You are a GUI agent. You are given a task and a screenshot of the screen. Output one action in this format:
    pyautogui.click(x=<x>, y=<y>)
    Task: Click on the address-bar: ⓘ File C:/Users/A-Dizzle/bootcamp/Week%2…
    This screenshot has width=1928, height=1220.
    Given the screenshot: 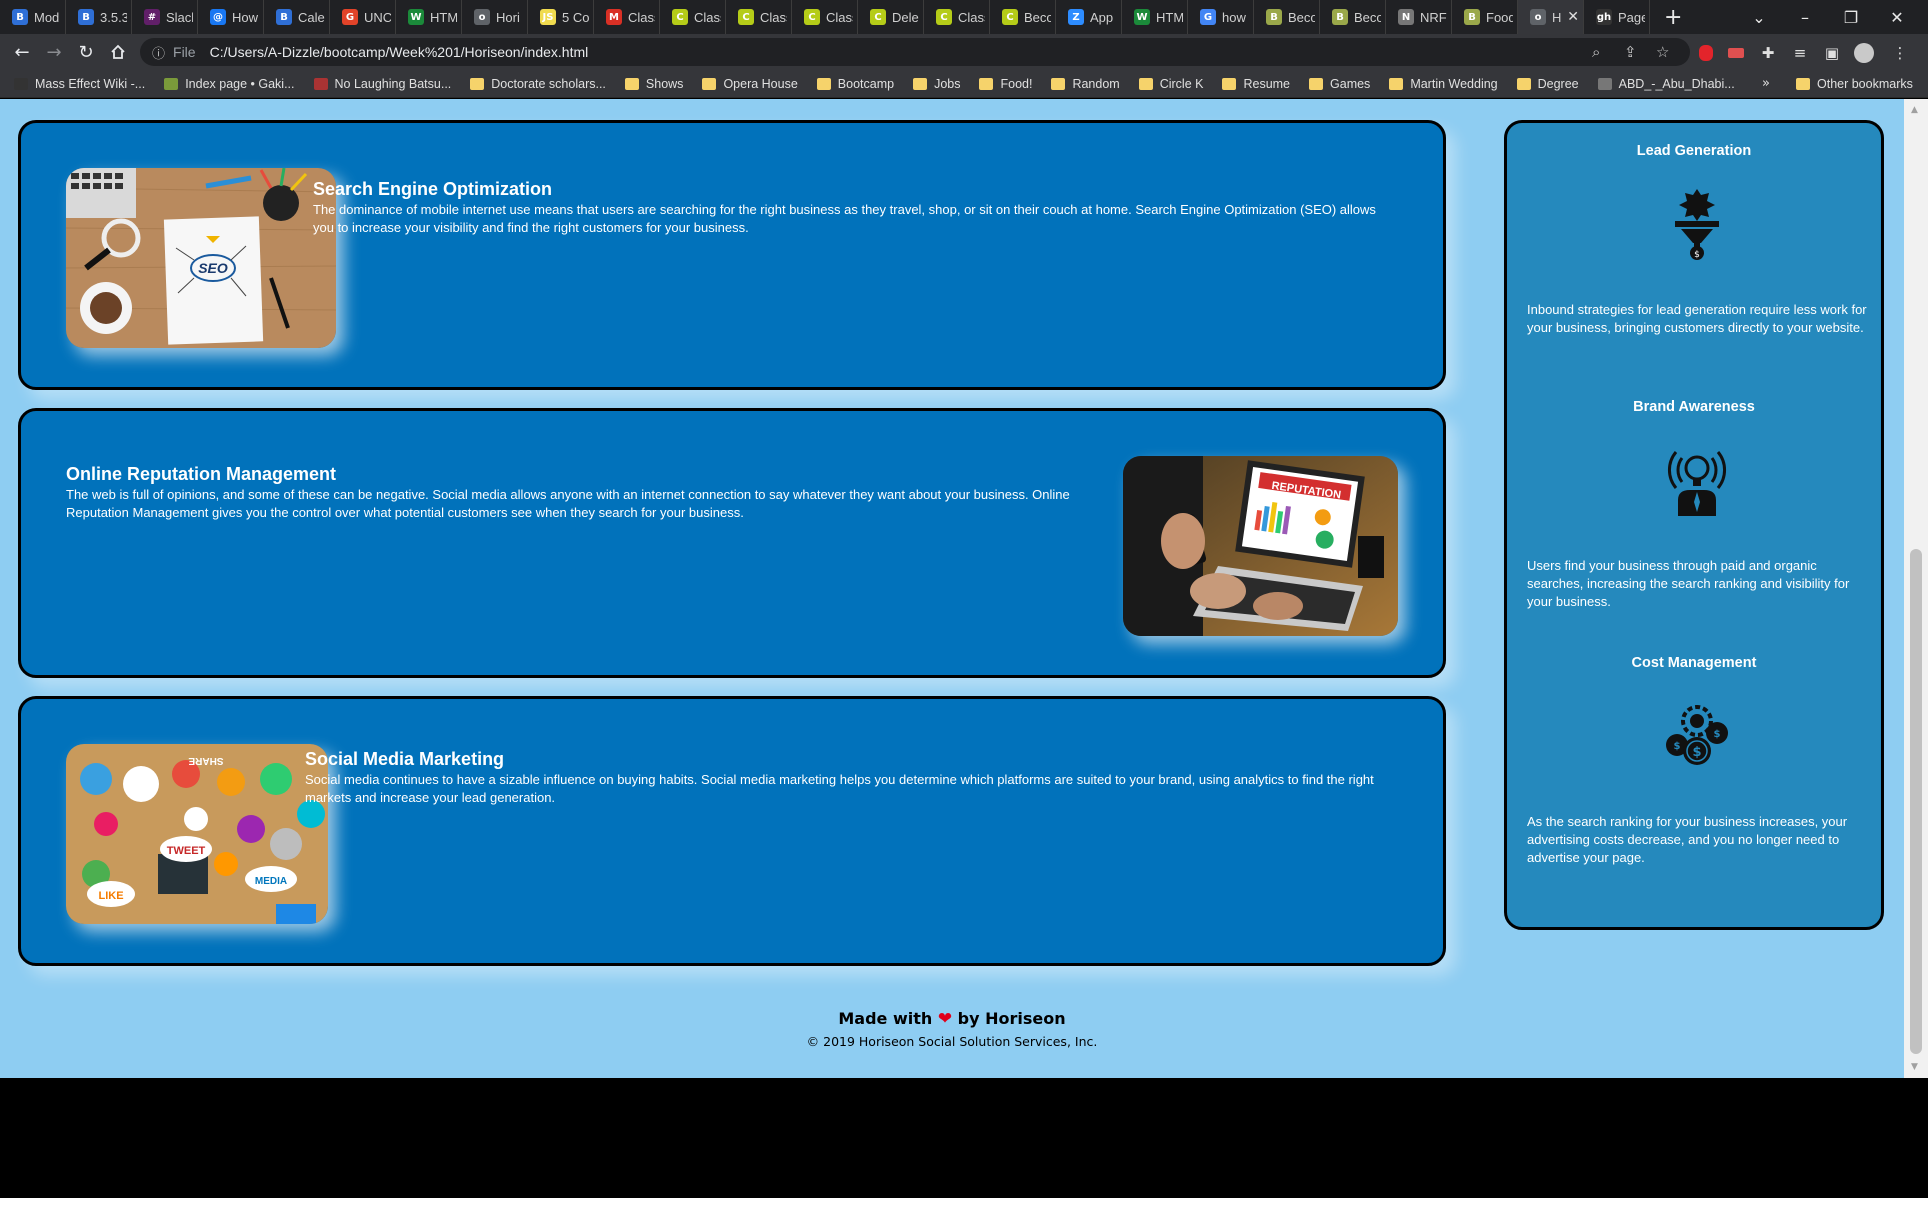 What is the action you would take?
    pyautogui.click(x=915, y=52)
    